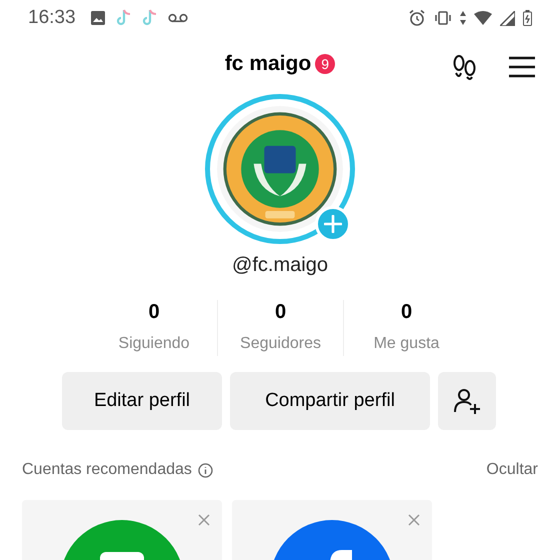  I want to click on wifi-icon, so click(483, 18).